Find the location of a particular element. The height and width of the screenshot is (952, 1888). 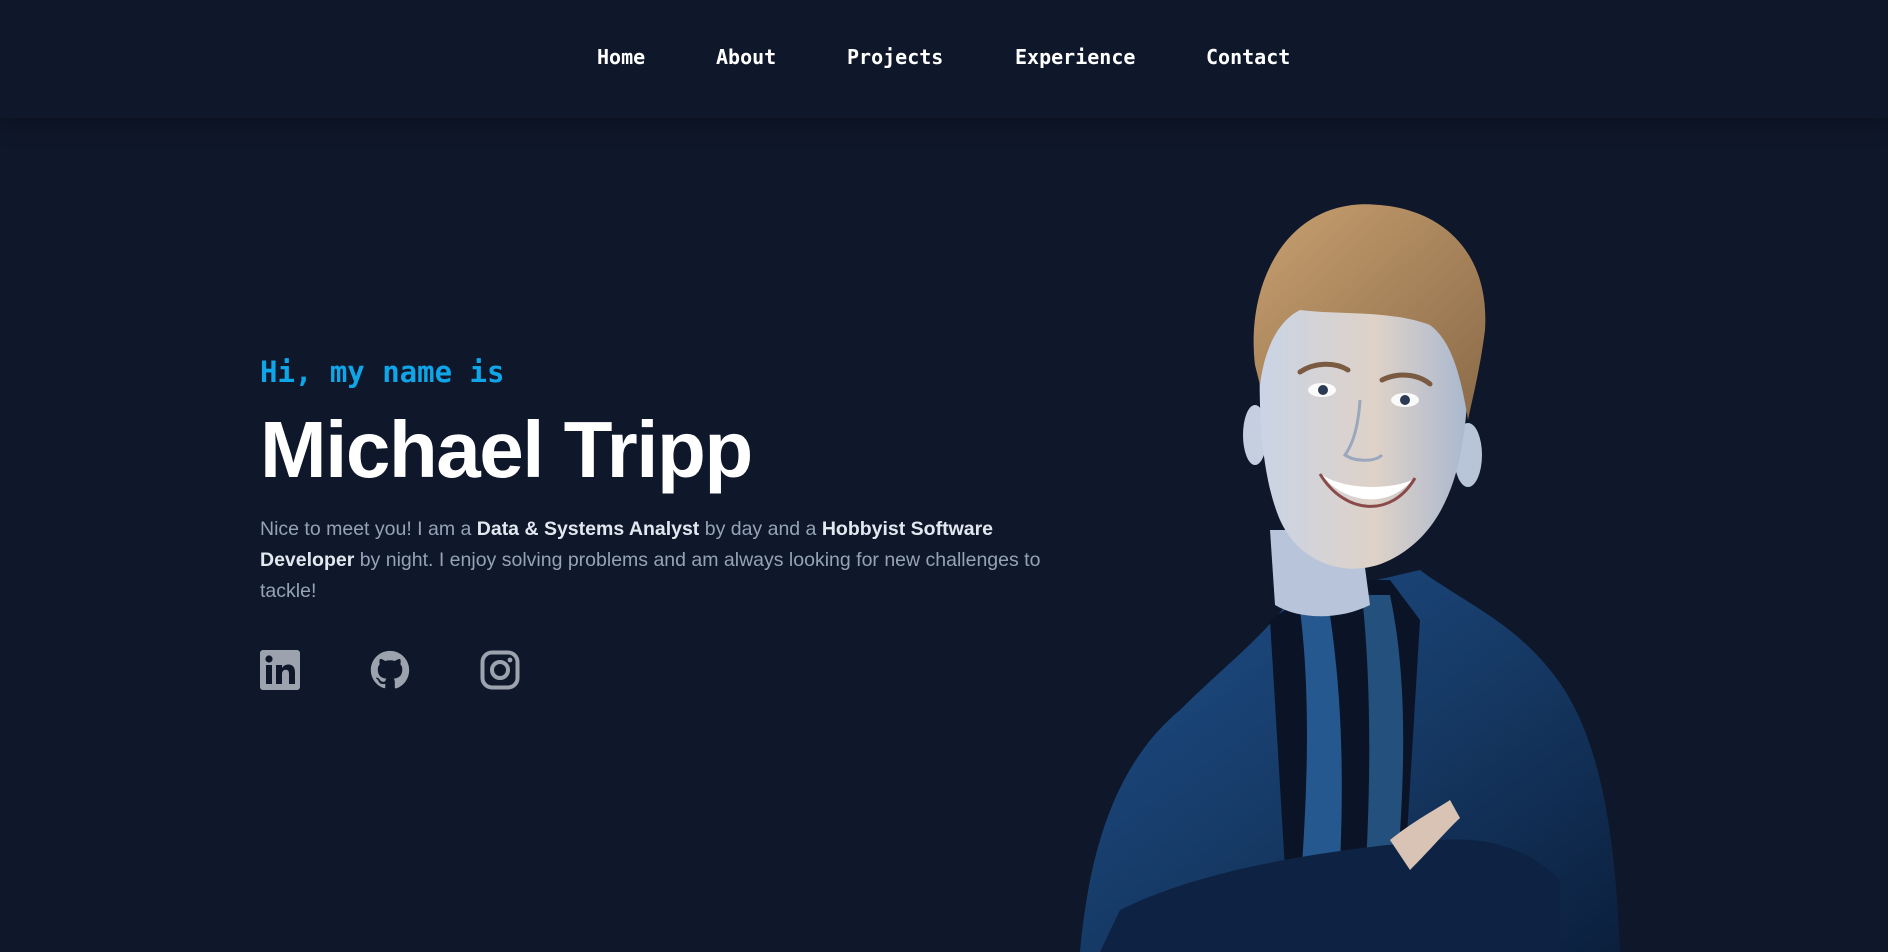

top-navigation: Home About Projects Experience Contact is located at coordinates (944, 59).